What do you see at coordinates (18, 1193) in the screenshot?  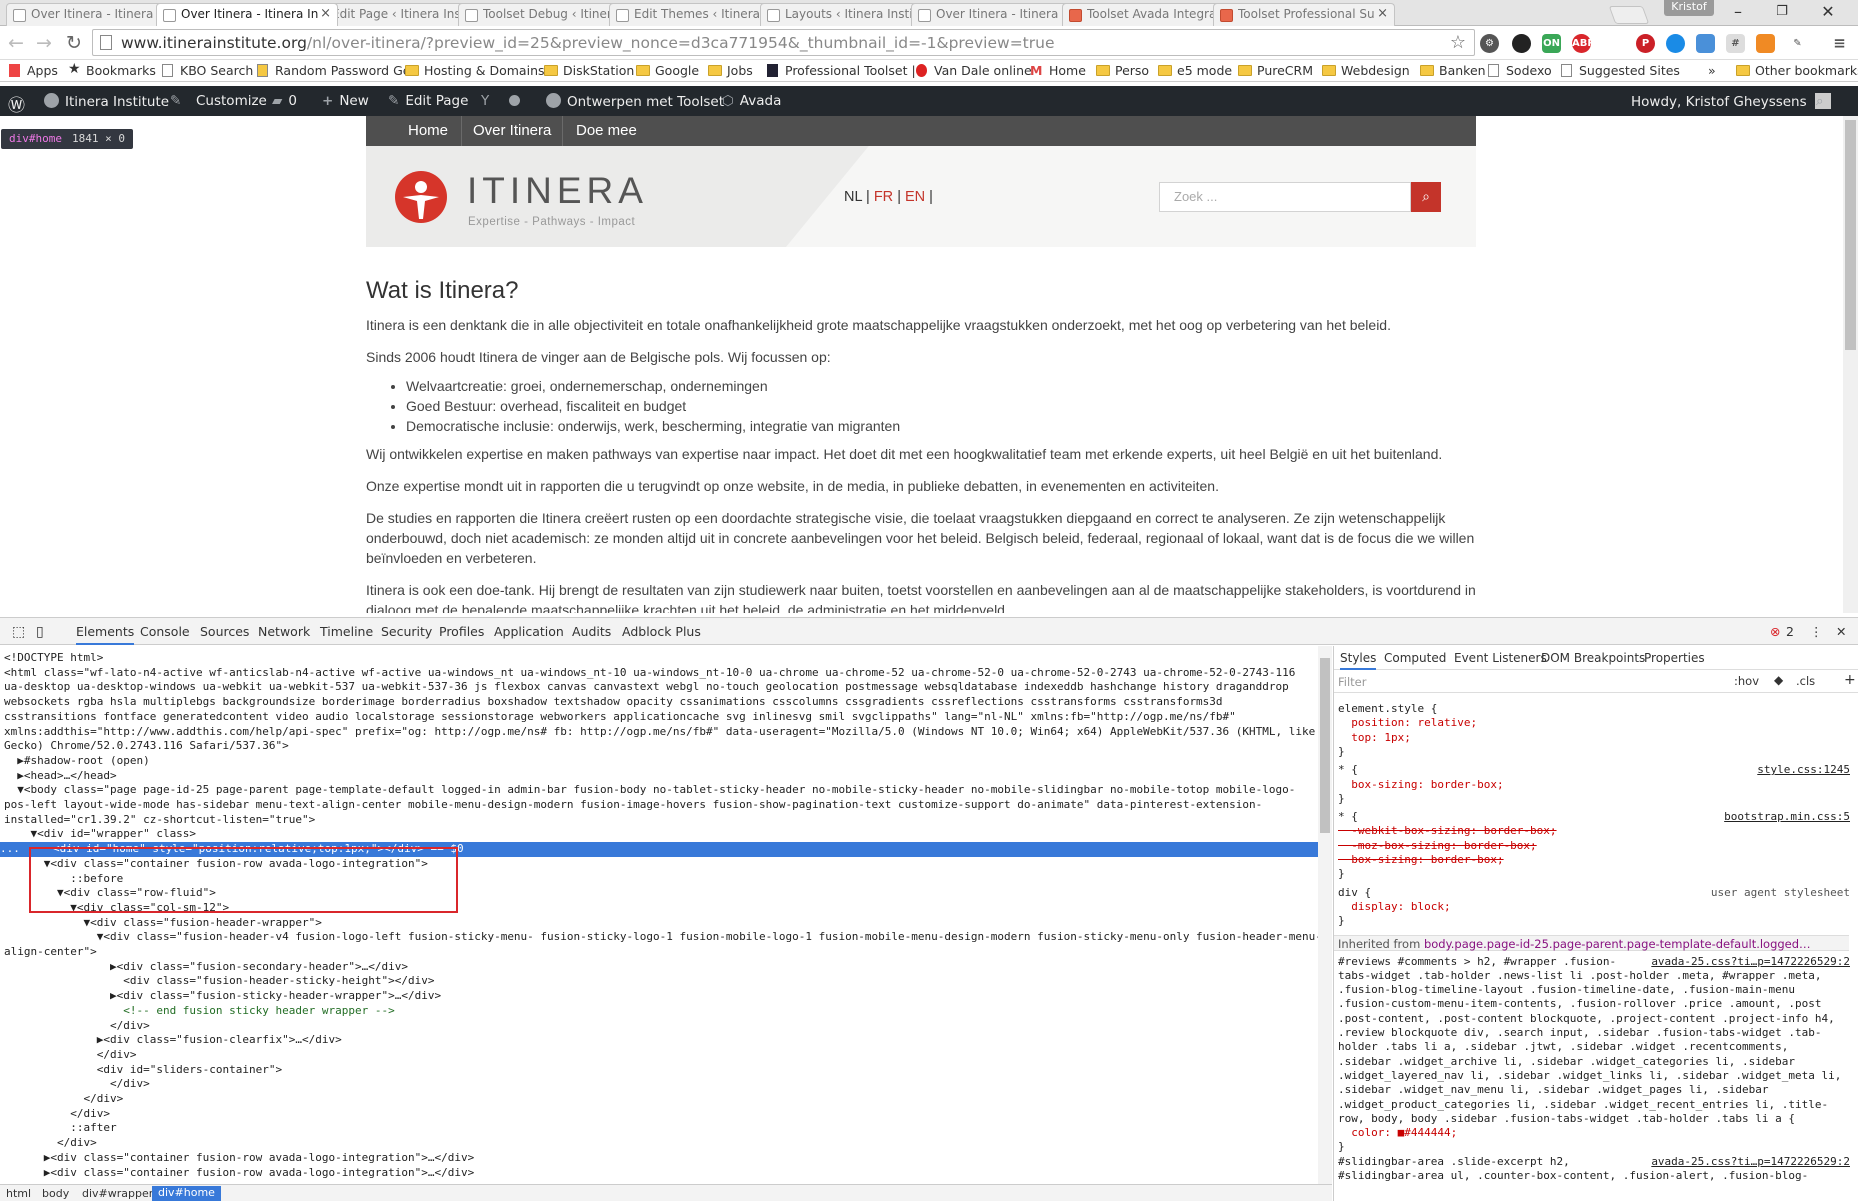 I see `breadcrumb-html: html` at bounding box center [18, 1193].